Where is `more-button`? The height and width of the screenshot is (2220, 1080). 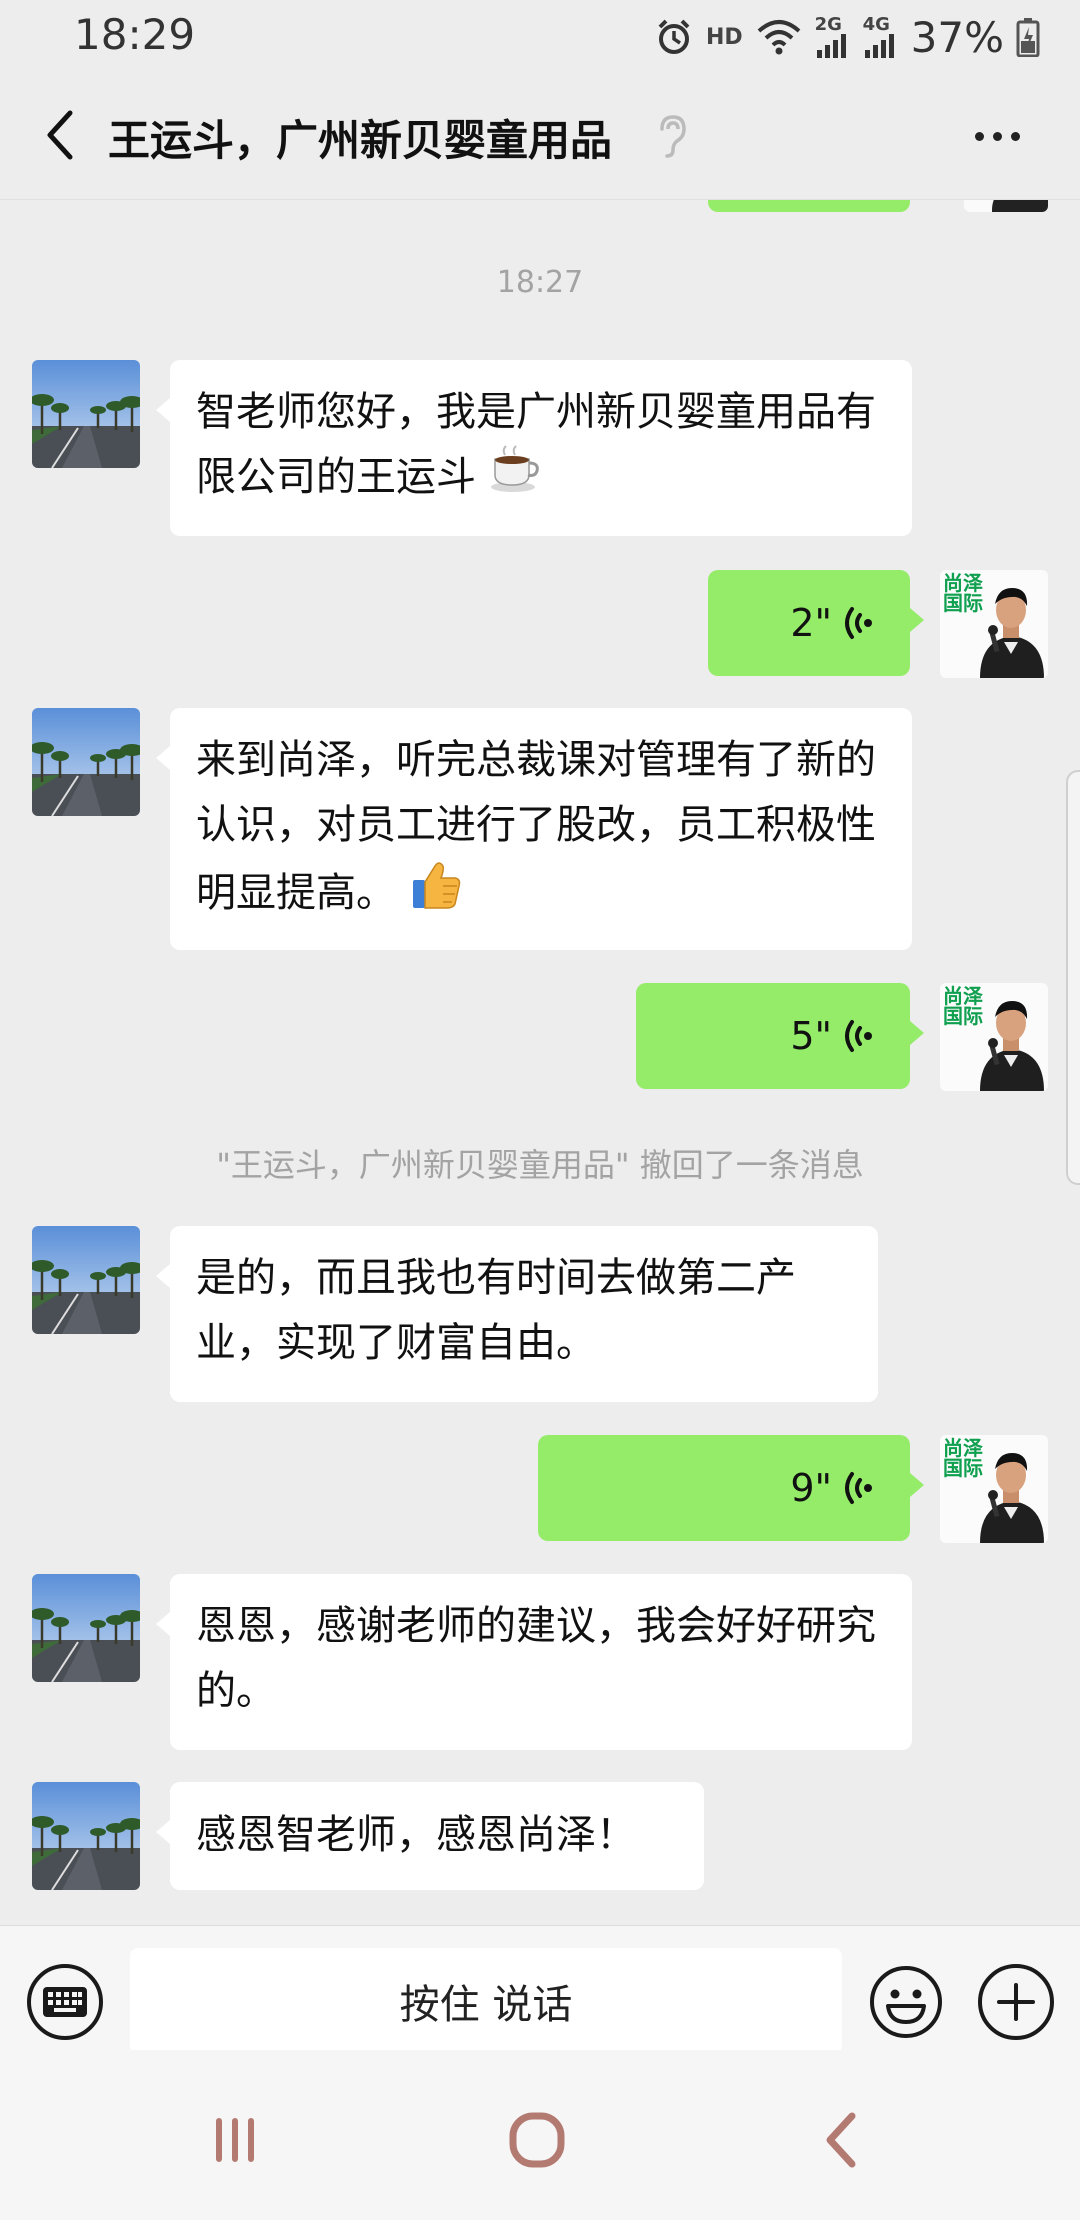 more-button is located at coordinates (997, 136).